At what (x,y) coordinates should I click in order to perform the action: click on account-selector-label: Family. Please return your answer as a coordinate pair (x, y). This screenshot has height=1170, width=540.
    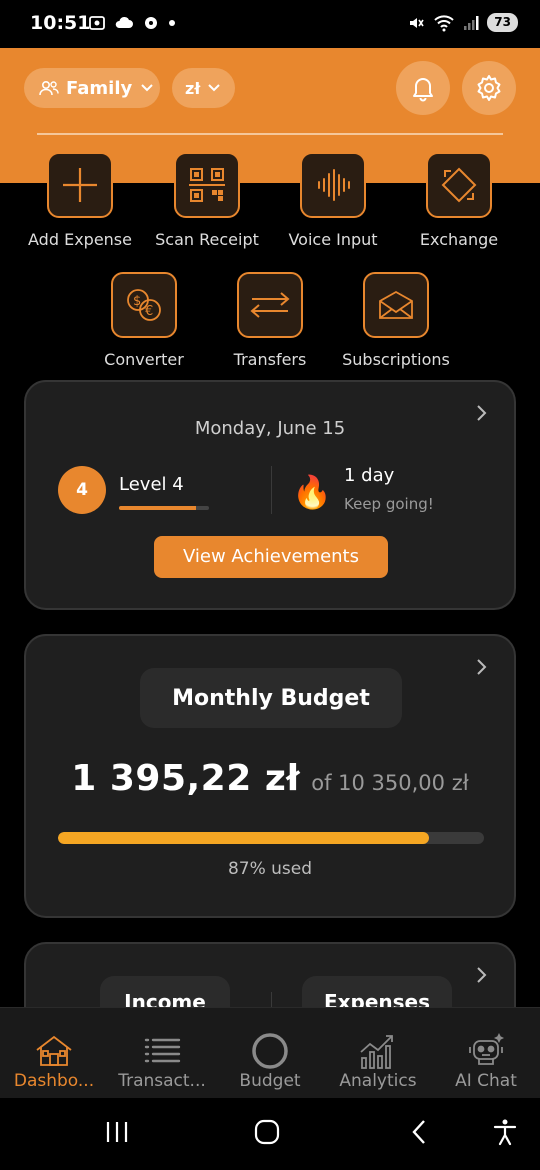
    Looking at the image, I should click on (99, 88).